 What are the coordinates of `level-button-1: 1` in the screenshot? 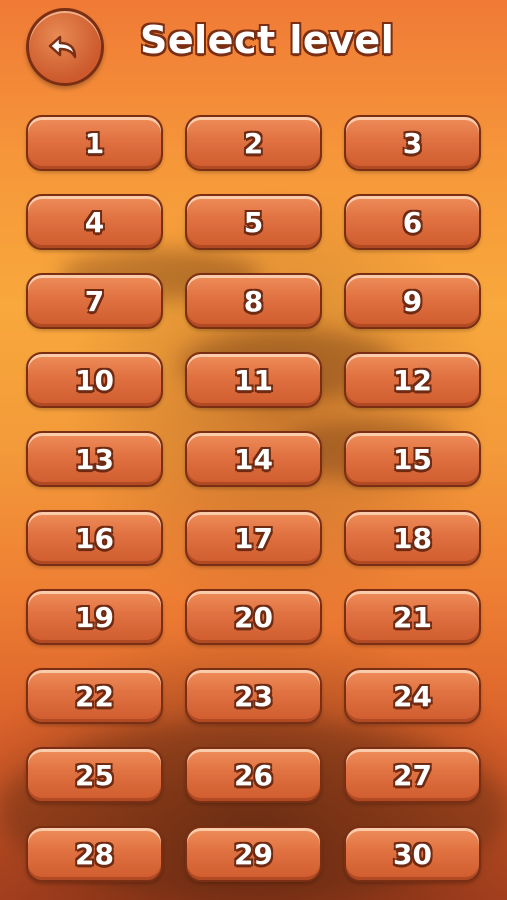 It's located at (94, 143).